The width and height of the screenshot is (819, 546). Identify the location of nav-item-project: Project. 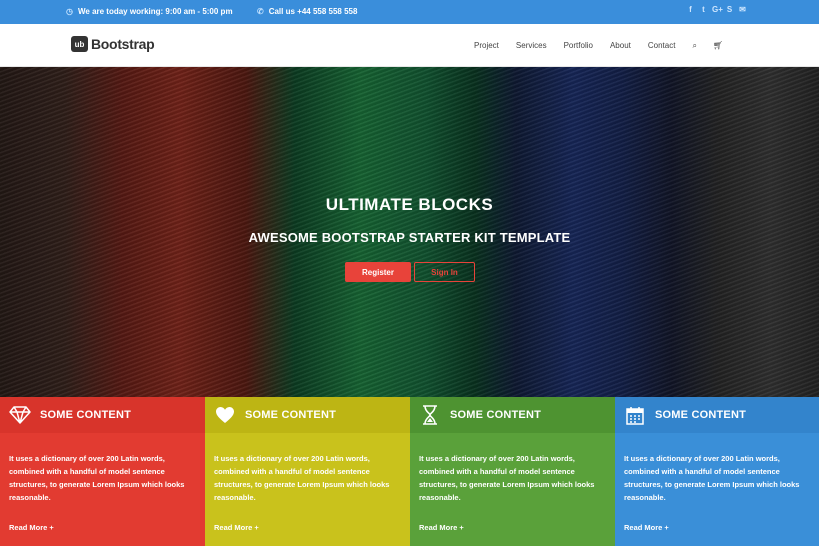
(486, 46).